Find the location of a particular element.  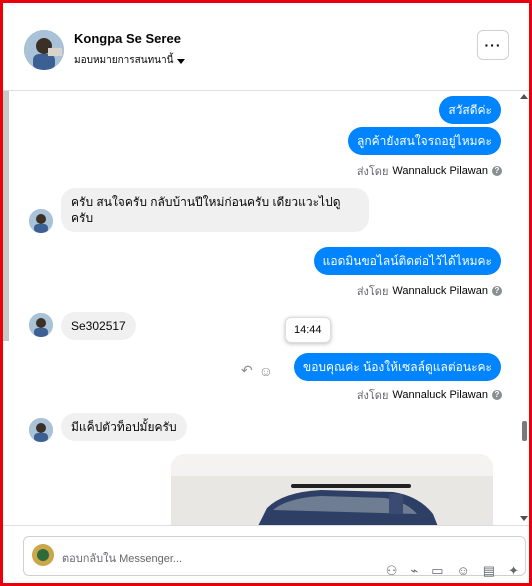

scroll-down-icon is located at coordinates (524, 518).